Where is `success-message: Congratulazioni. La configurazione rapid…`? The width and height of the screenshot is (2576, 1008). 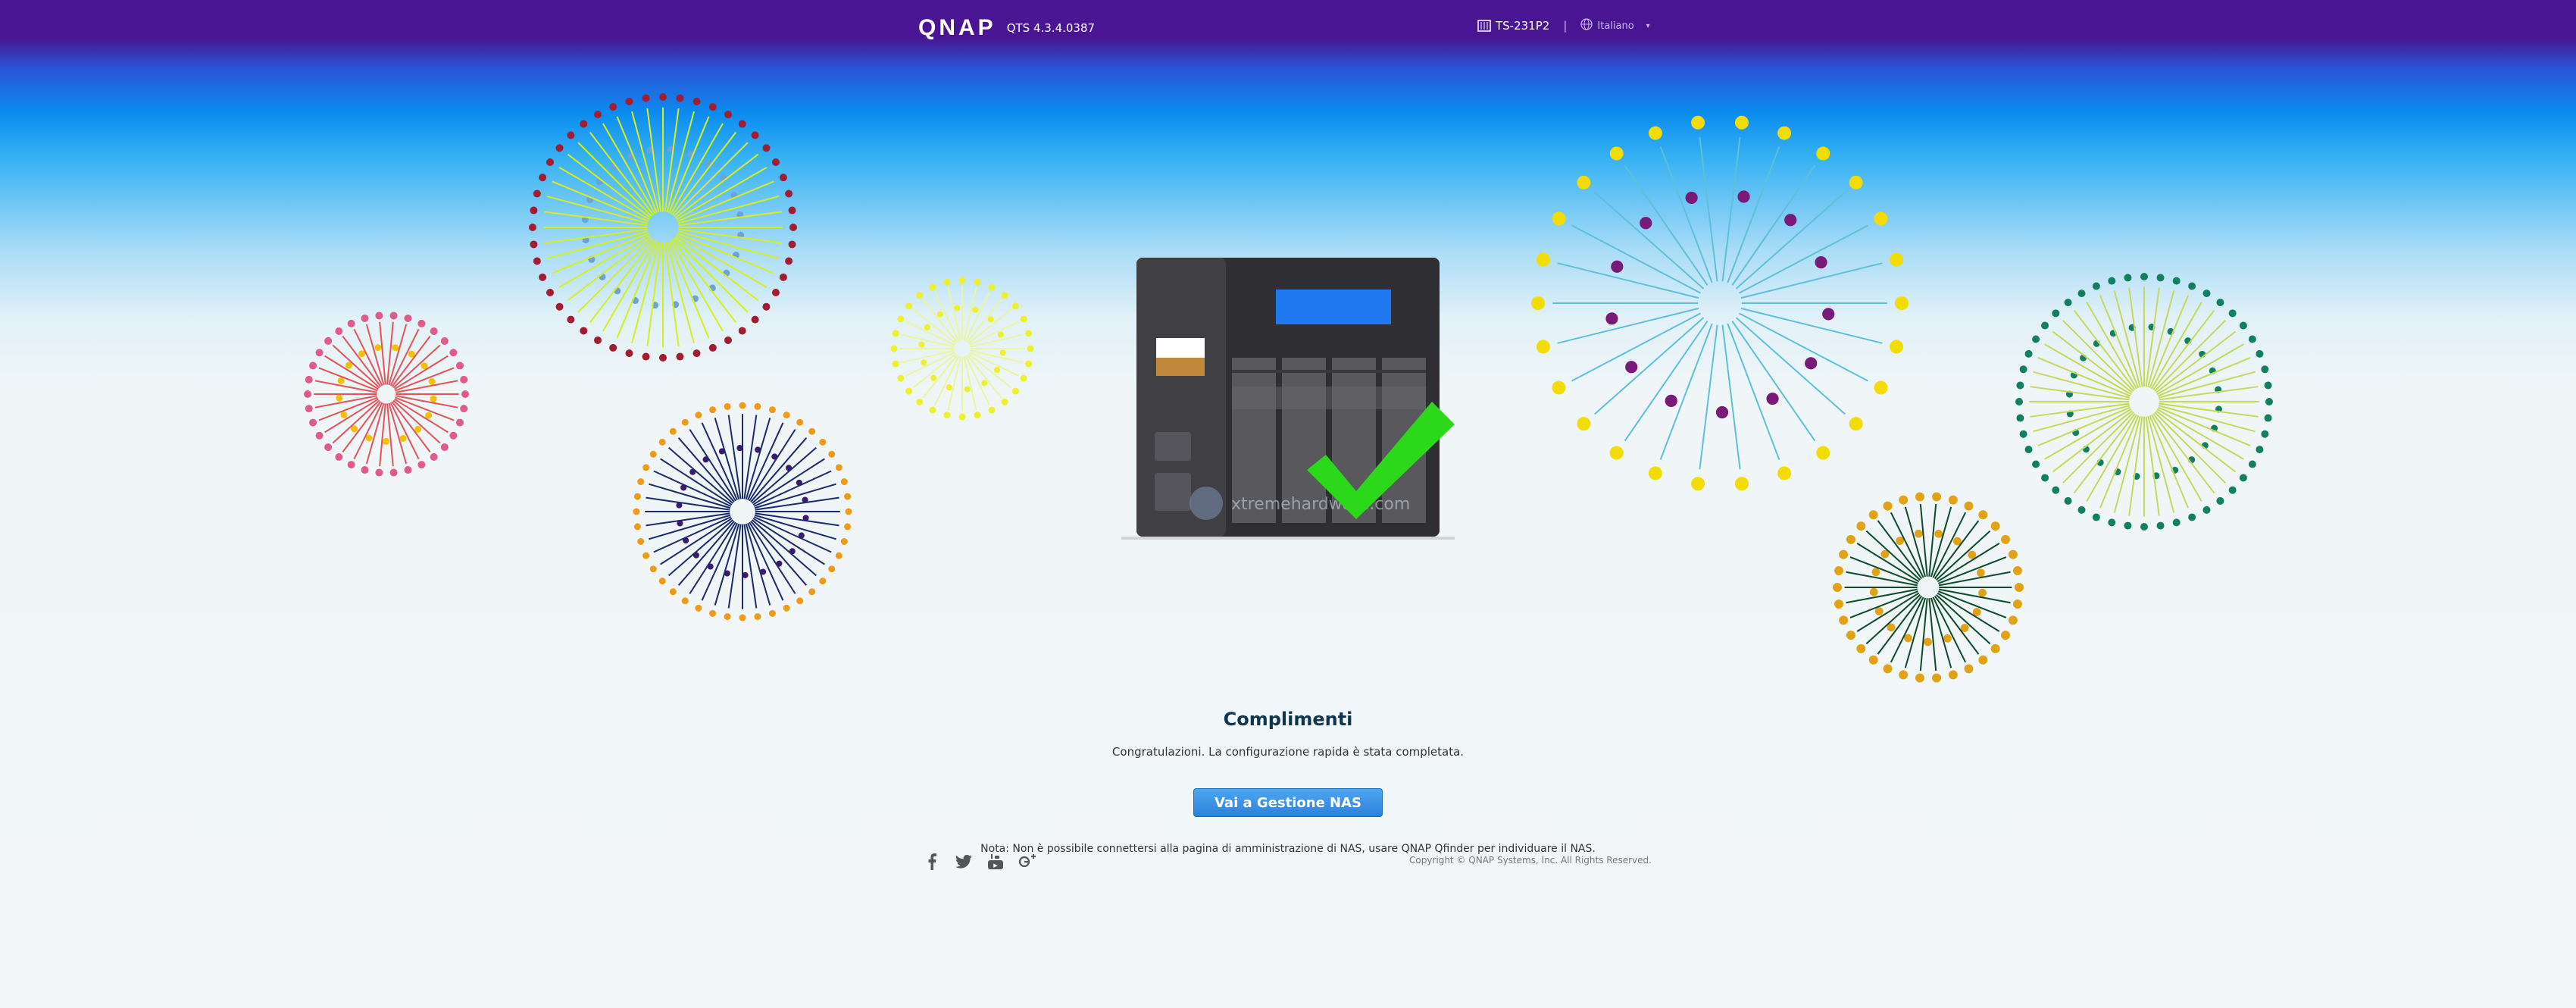
success-message: Congratulazioni. La configurazione rapid… is located at coordinates (1288, 752).